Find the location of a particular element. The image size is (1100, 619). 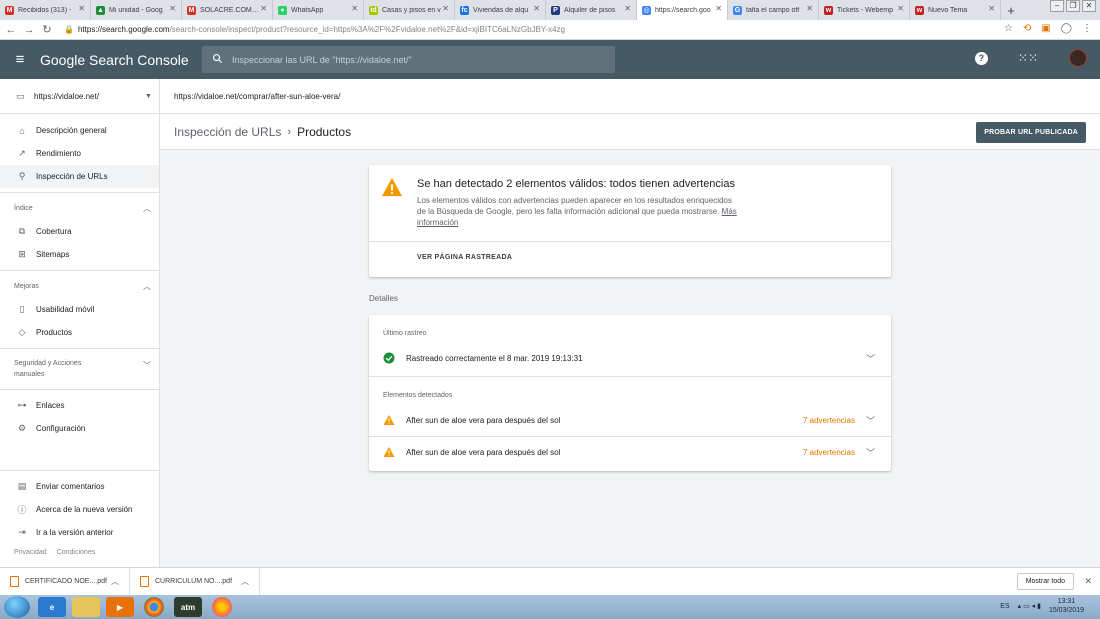

browser-tab: ▲ Mi unidad - Goog ✕ is located at coordinates (136, 10).